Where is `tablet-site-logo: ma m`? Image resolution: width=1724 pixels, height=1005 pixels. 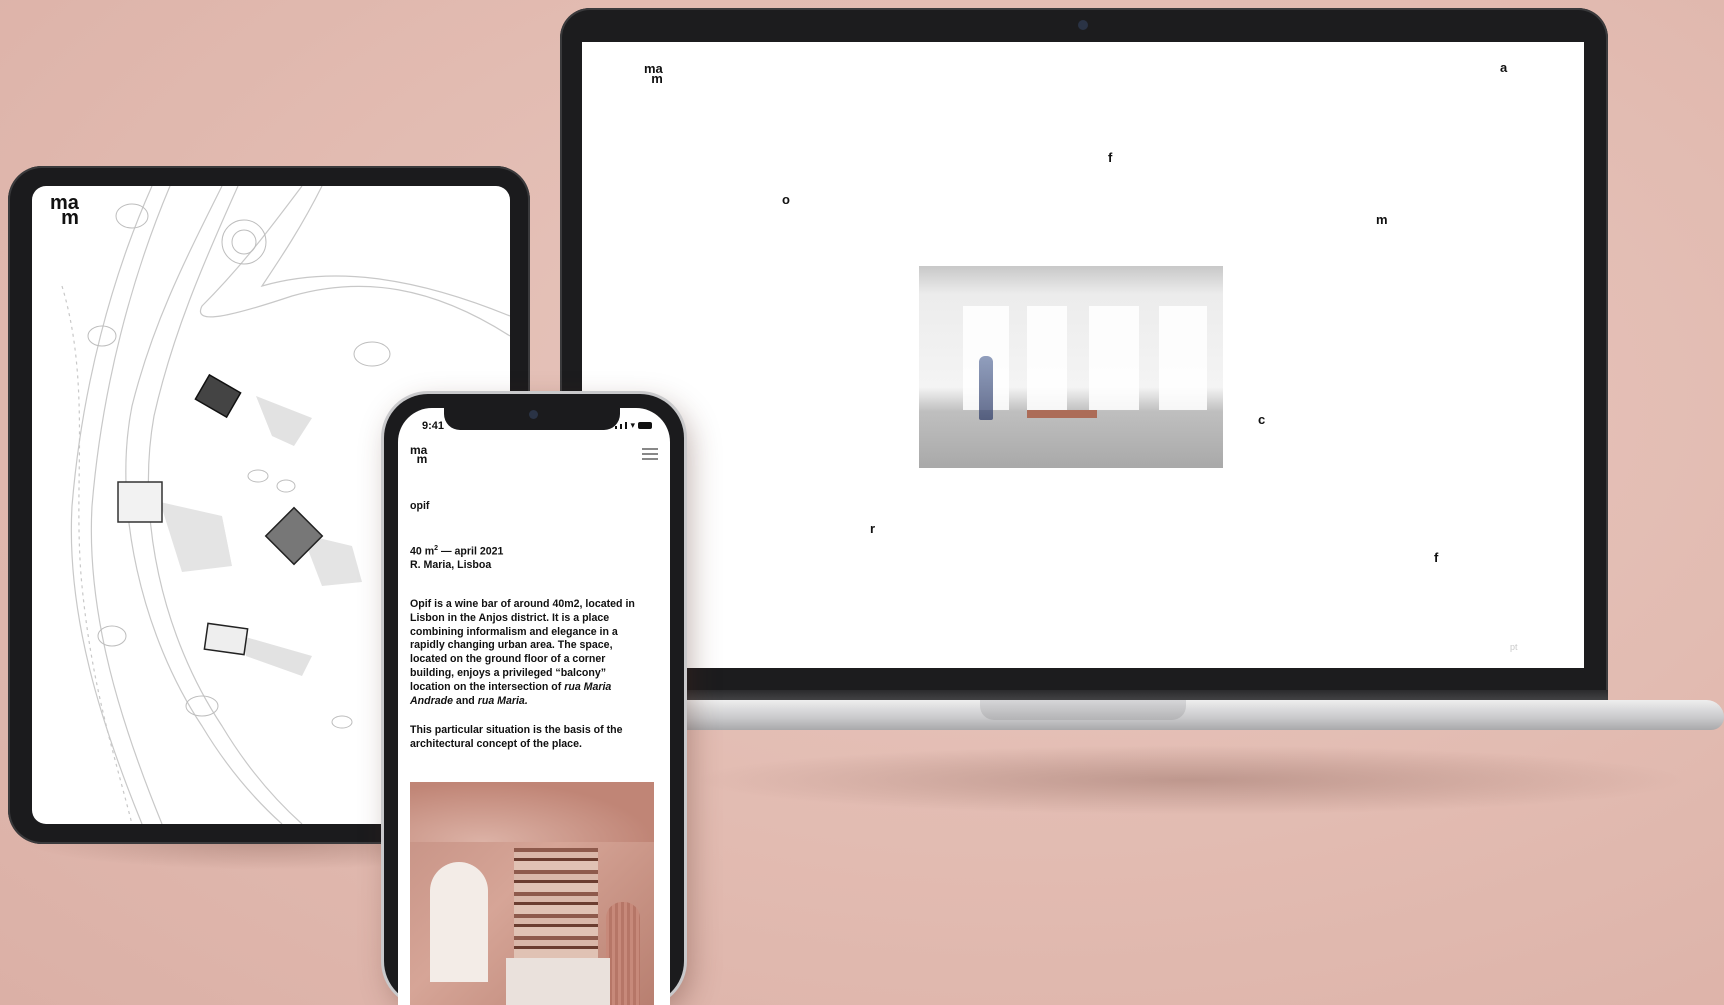
tablet-site-logo: ma m is located at coordinates (64, 210).